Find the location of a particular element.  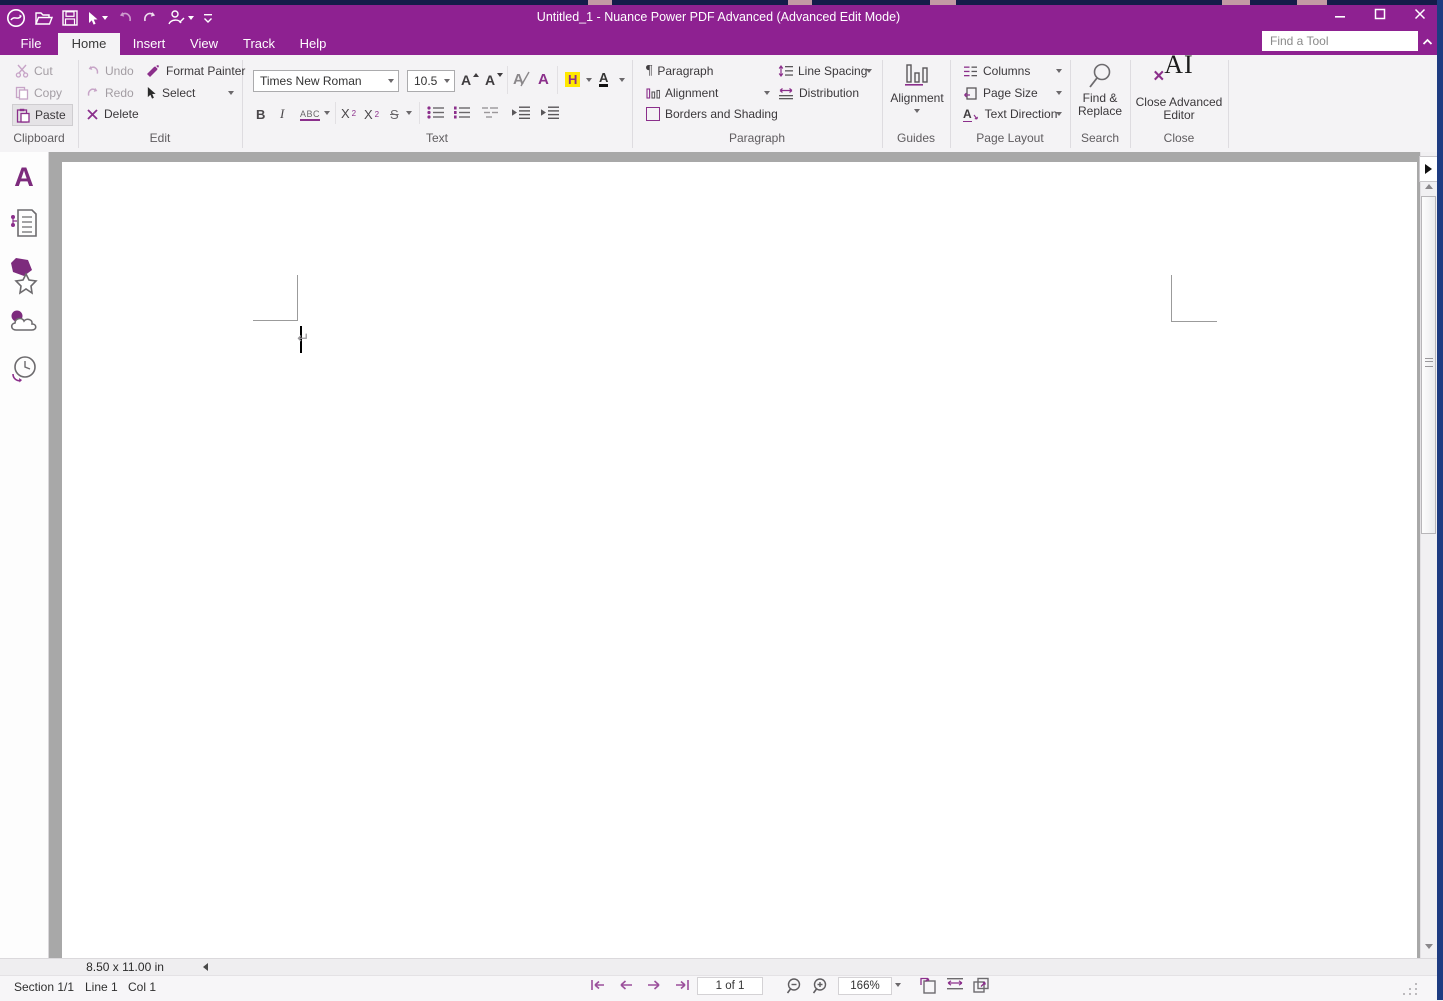

horizontal-scrollbar is located at coordinates (718, 966).